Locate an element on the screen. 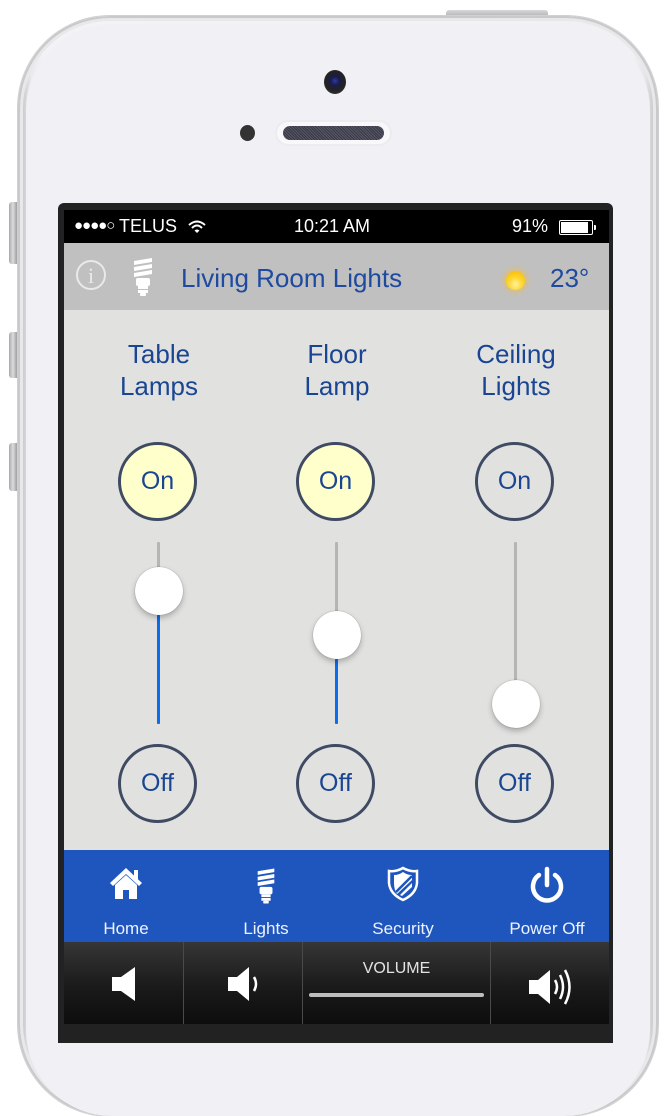 The height and width of the screenshot is (1116, 666). volume-up-hardware is located at coordinates (13, 355).